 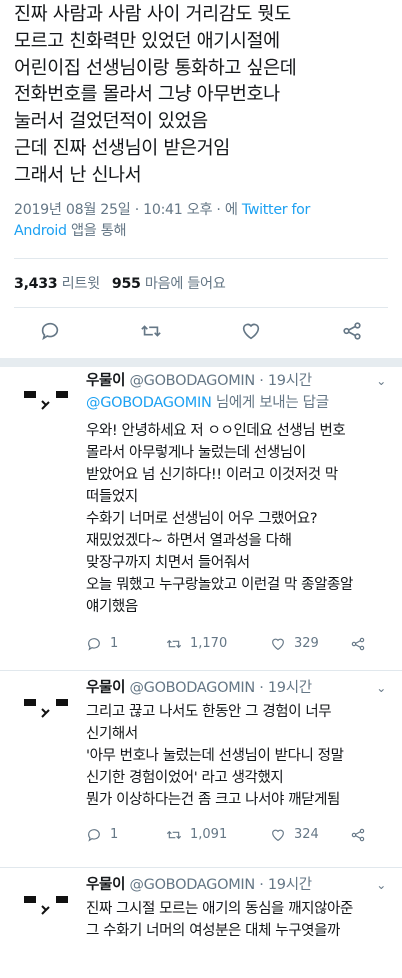 I want to click on tweet-line: 모르고 친화력만 있었던 애기시절에, so click(x=147, y=41).